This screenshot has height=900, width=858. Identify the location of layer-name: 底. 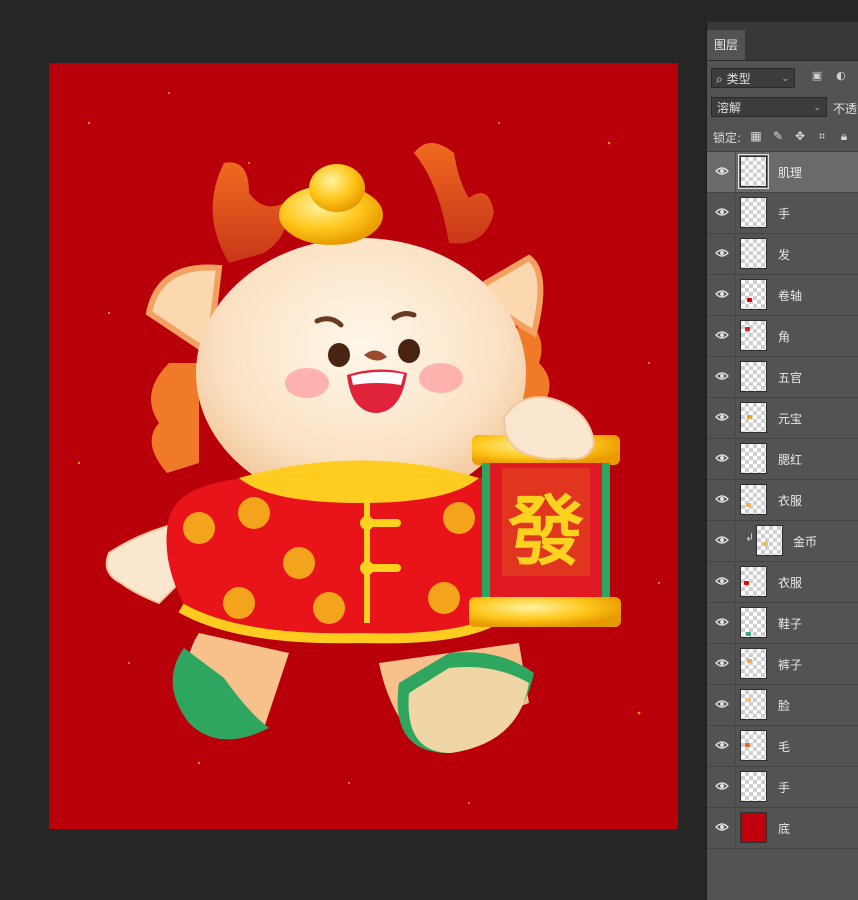
(784, 828).